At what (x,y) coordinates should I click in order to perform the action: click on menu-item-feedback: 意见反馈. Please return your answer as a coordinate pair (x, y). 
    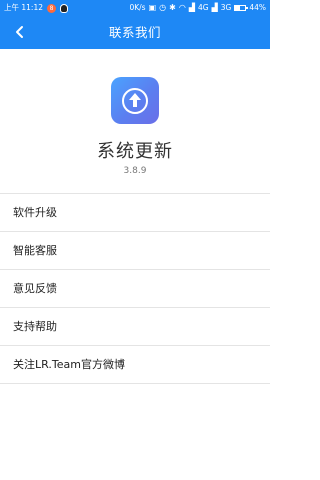
    Looking at the image, I should click on (135, 289).